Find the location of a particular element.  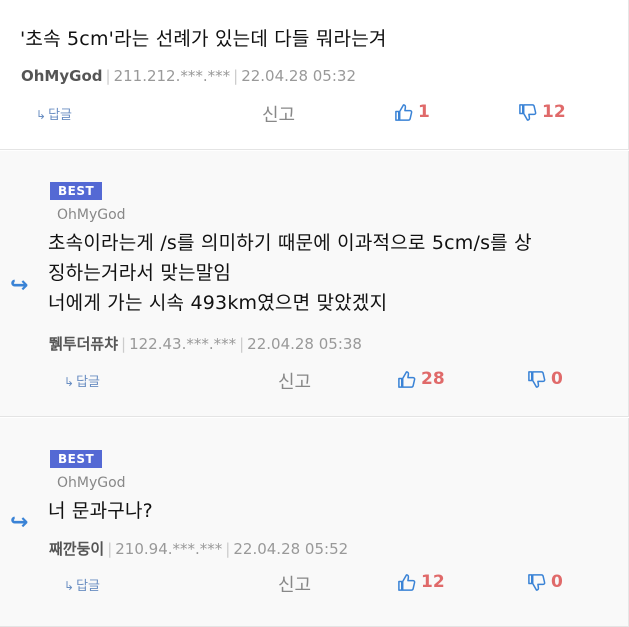

comment-body: 너 문과구나? is located at coordinates (100, 511).